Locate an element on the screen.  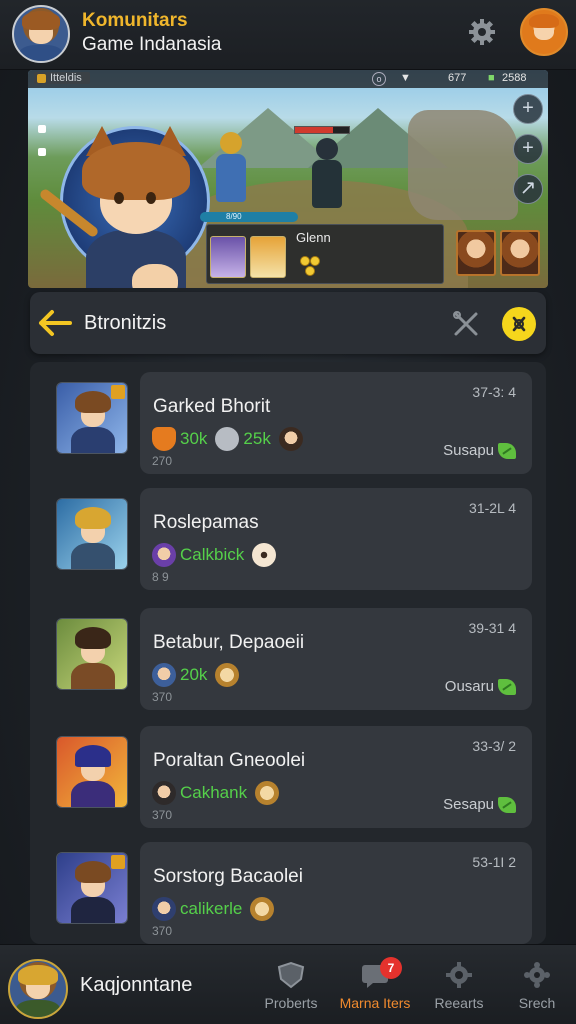
attack-button: ↗ is located at coordinates (528, 189).